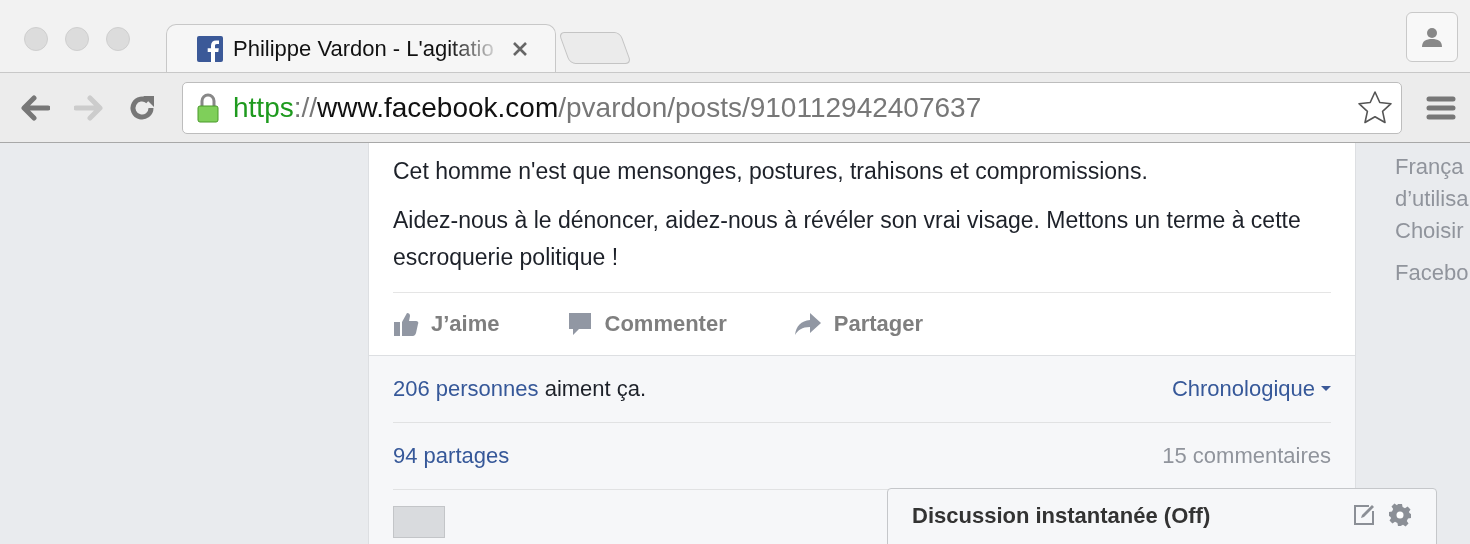 The width and height of the screenshot is (1470, 544). Describe the element at coordinates (1375, 107) in the screenshot. I see `star-icon` at that location.